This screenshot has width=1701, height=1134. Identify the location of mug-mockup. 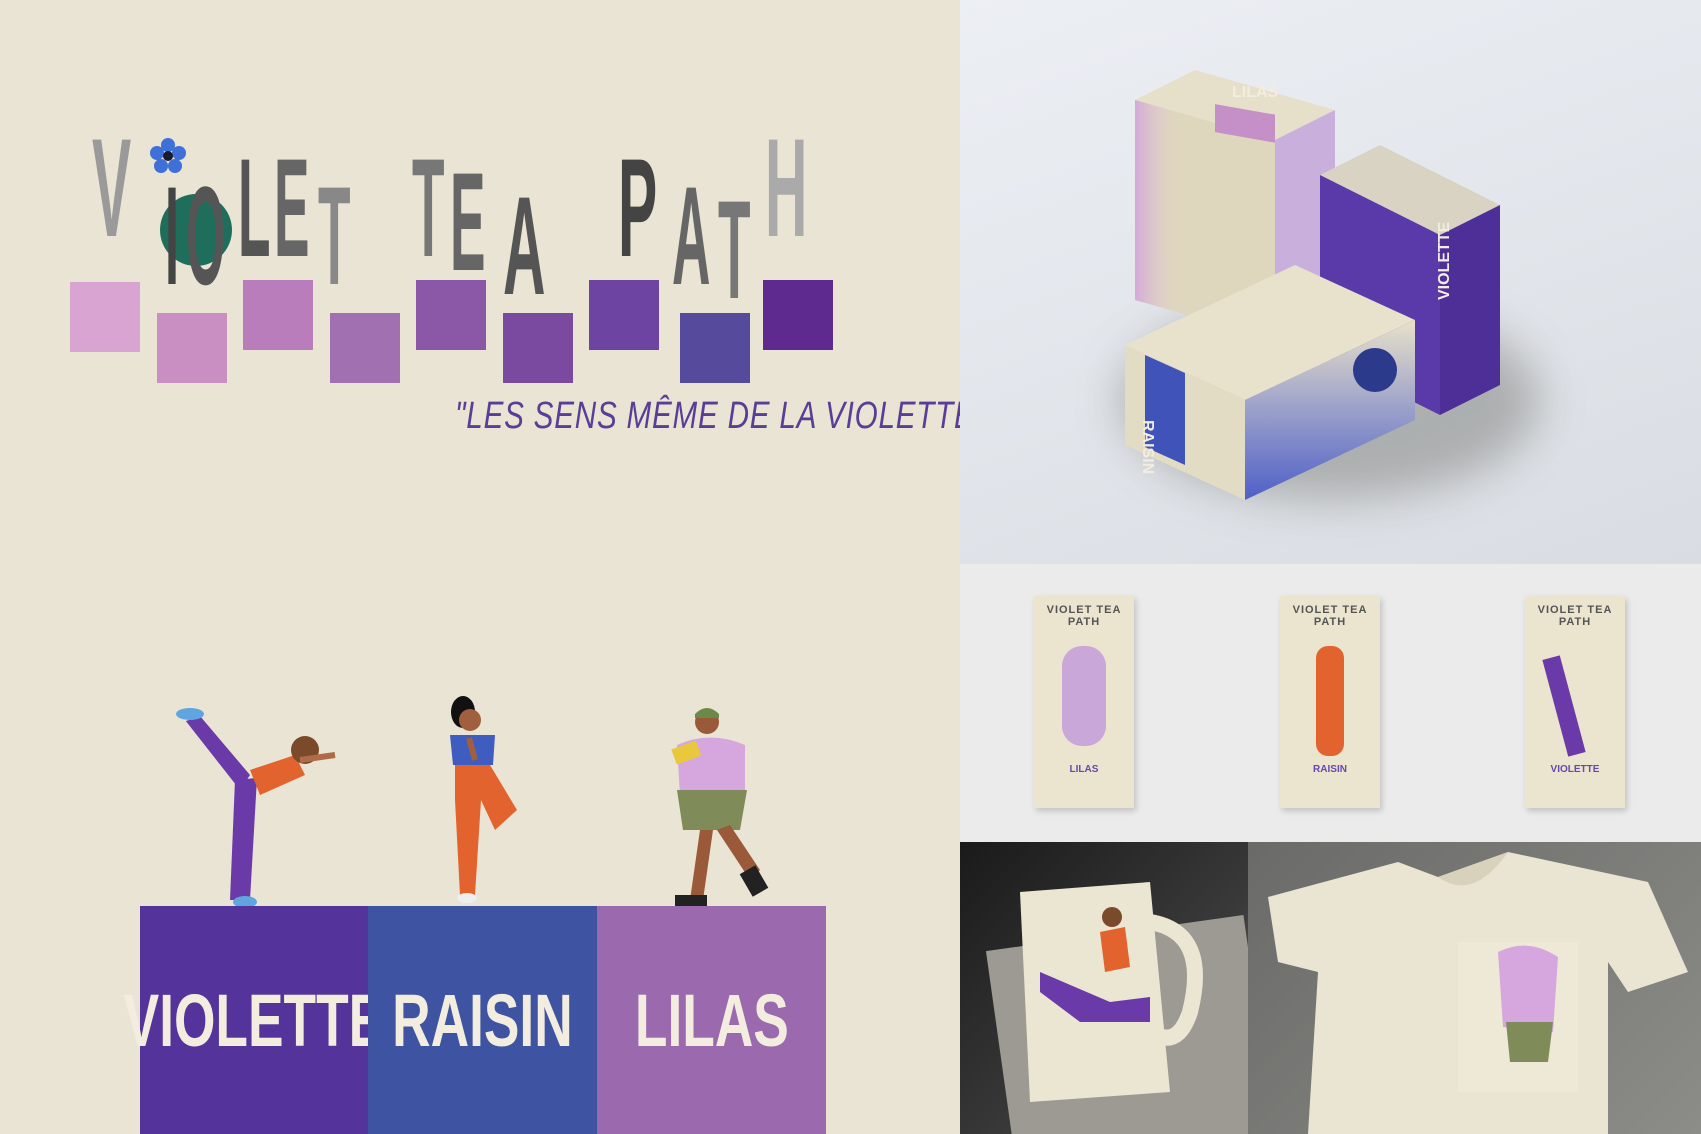
(1104, 988).